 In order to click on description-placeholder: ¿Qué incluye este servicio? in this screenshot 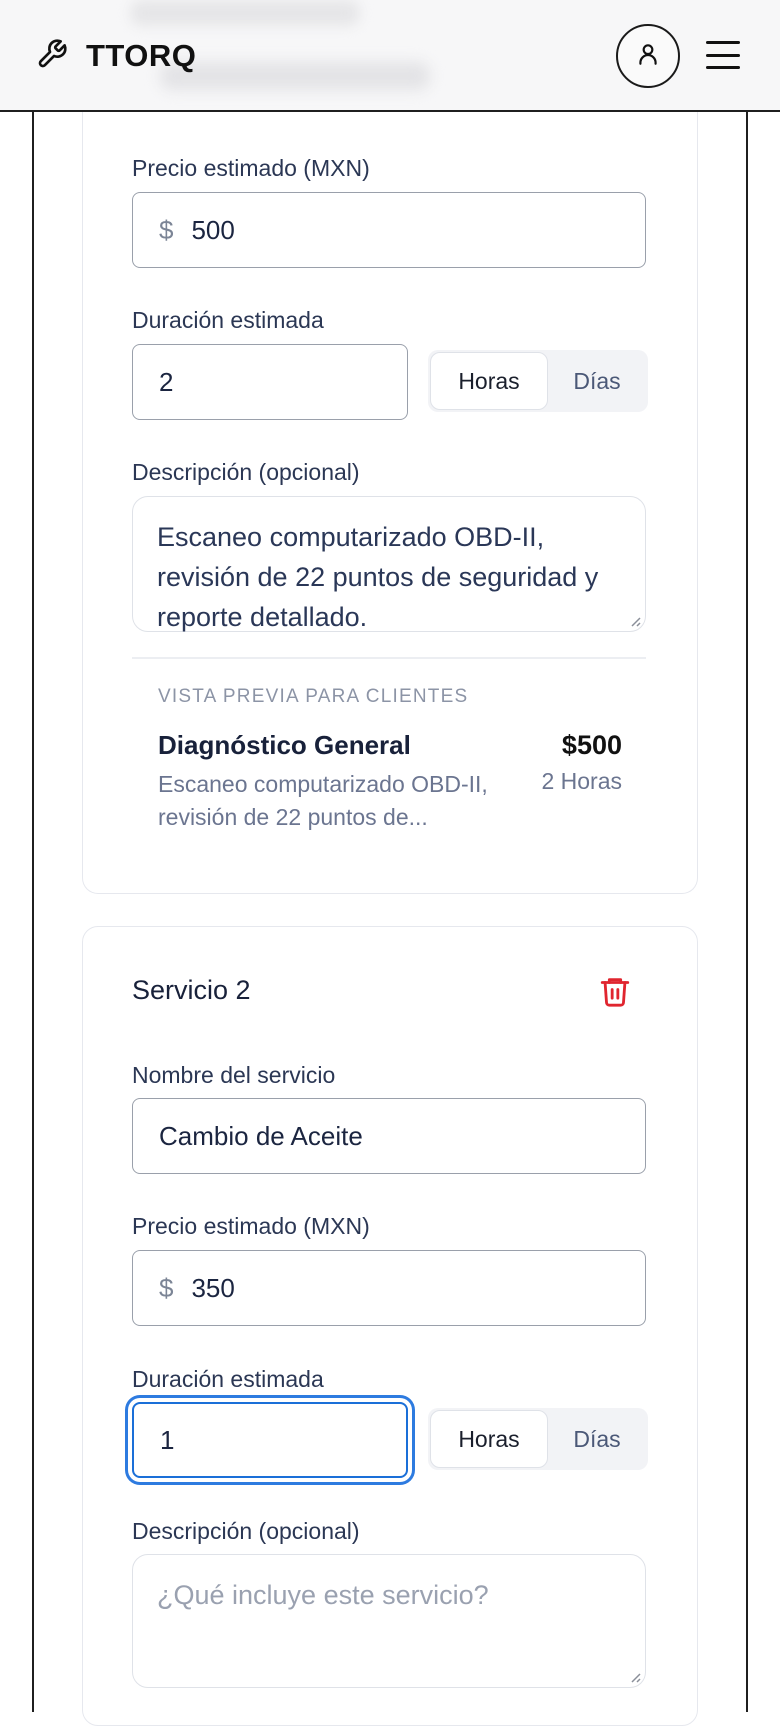, I will do `click(323, 1595)`.